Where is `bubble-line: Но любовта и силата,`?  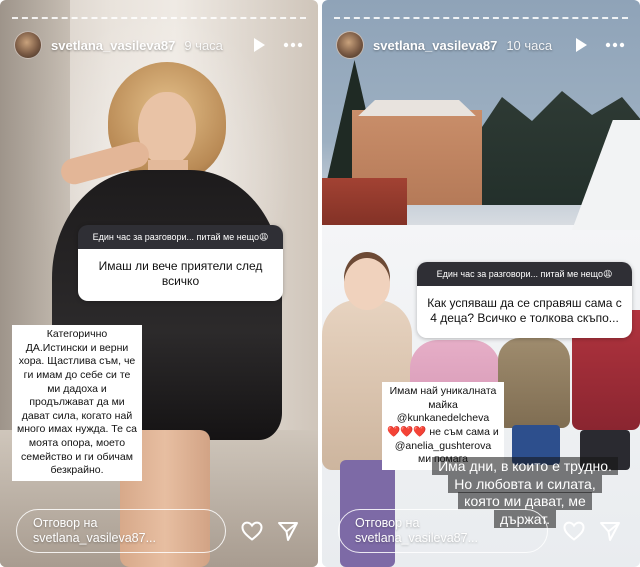 bubble-line: Но любовта и силата, is located at coordinates (525, 483).